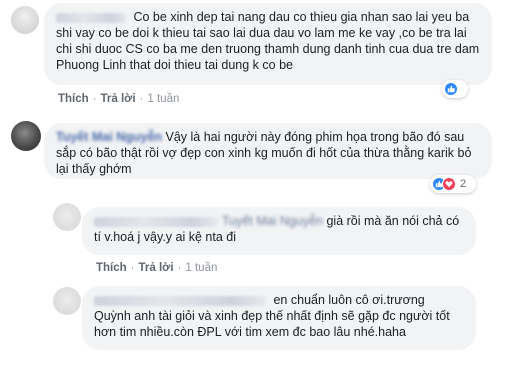  Describe the element at coordinates (109, 137) in the screenshot. I see `comment-author: Tuyết Mai Nguyễn` at that location.